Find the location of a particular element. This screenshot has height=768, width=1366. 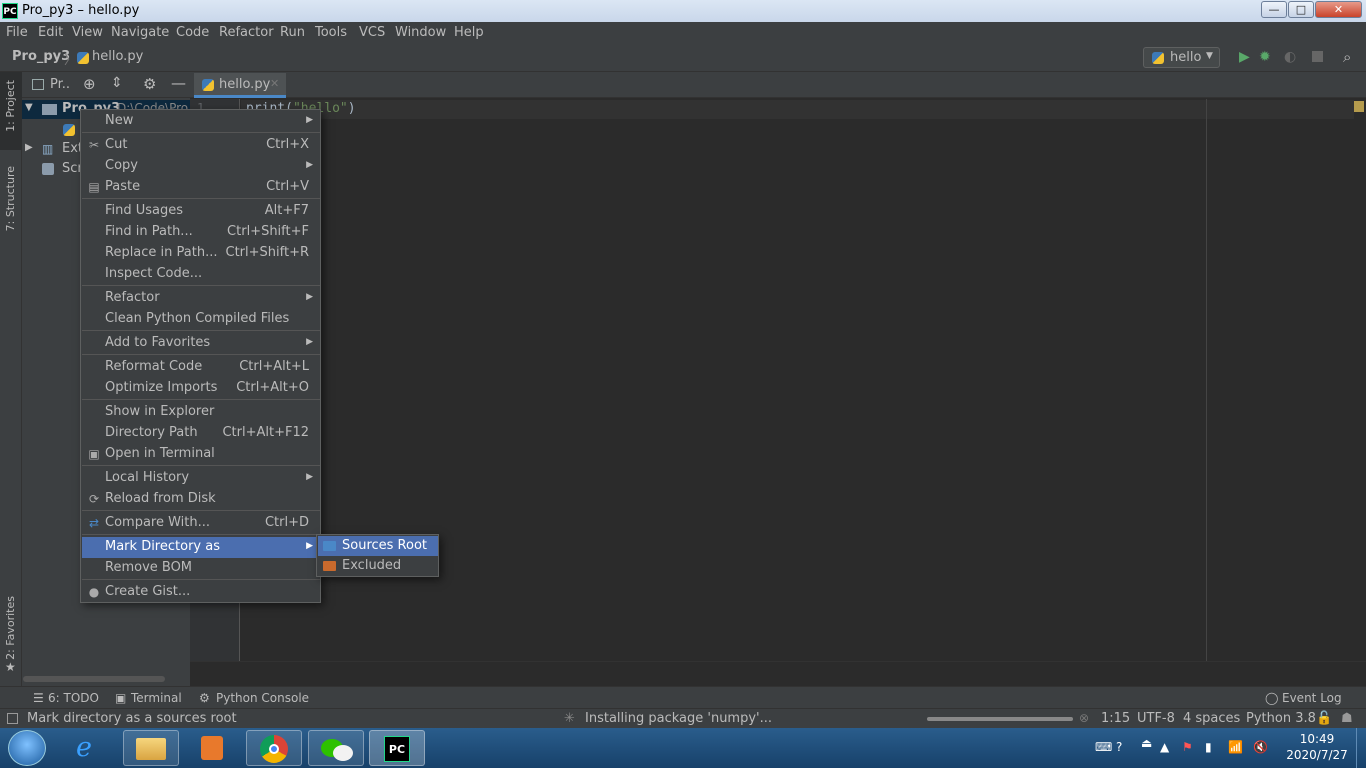

maximize-button: □ is located at coordinates (1301, 9).